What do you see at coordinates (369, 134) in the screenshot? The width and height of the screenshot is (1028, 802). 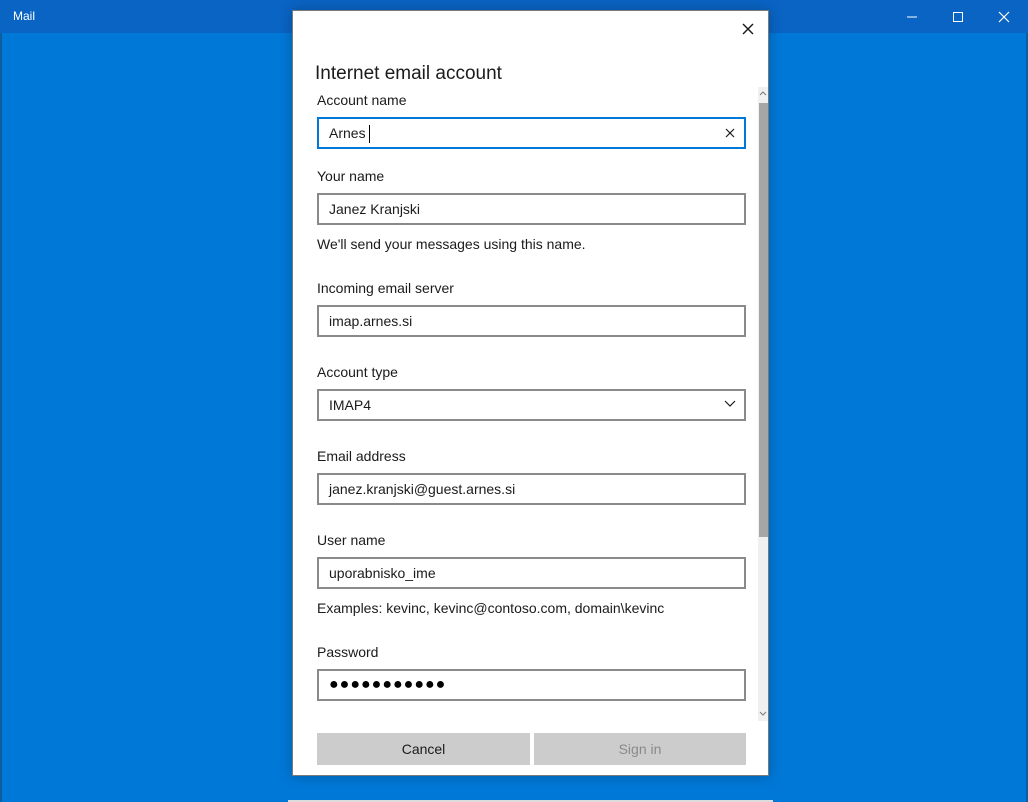 I see `text-caret` at bounding box center [369, 134].